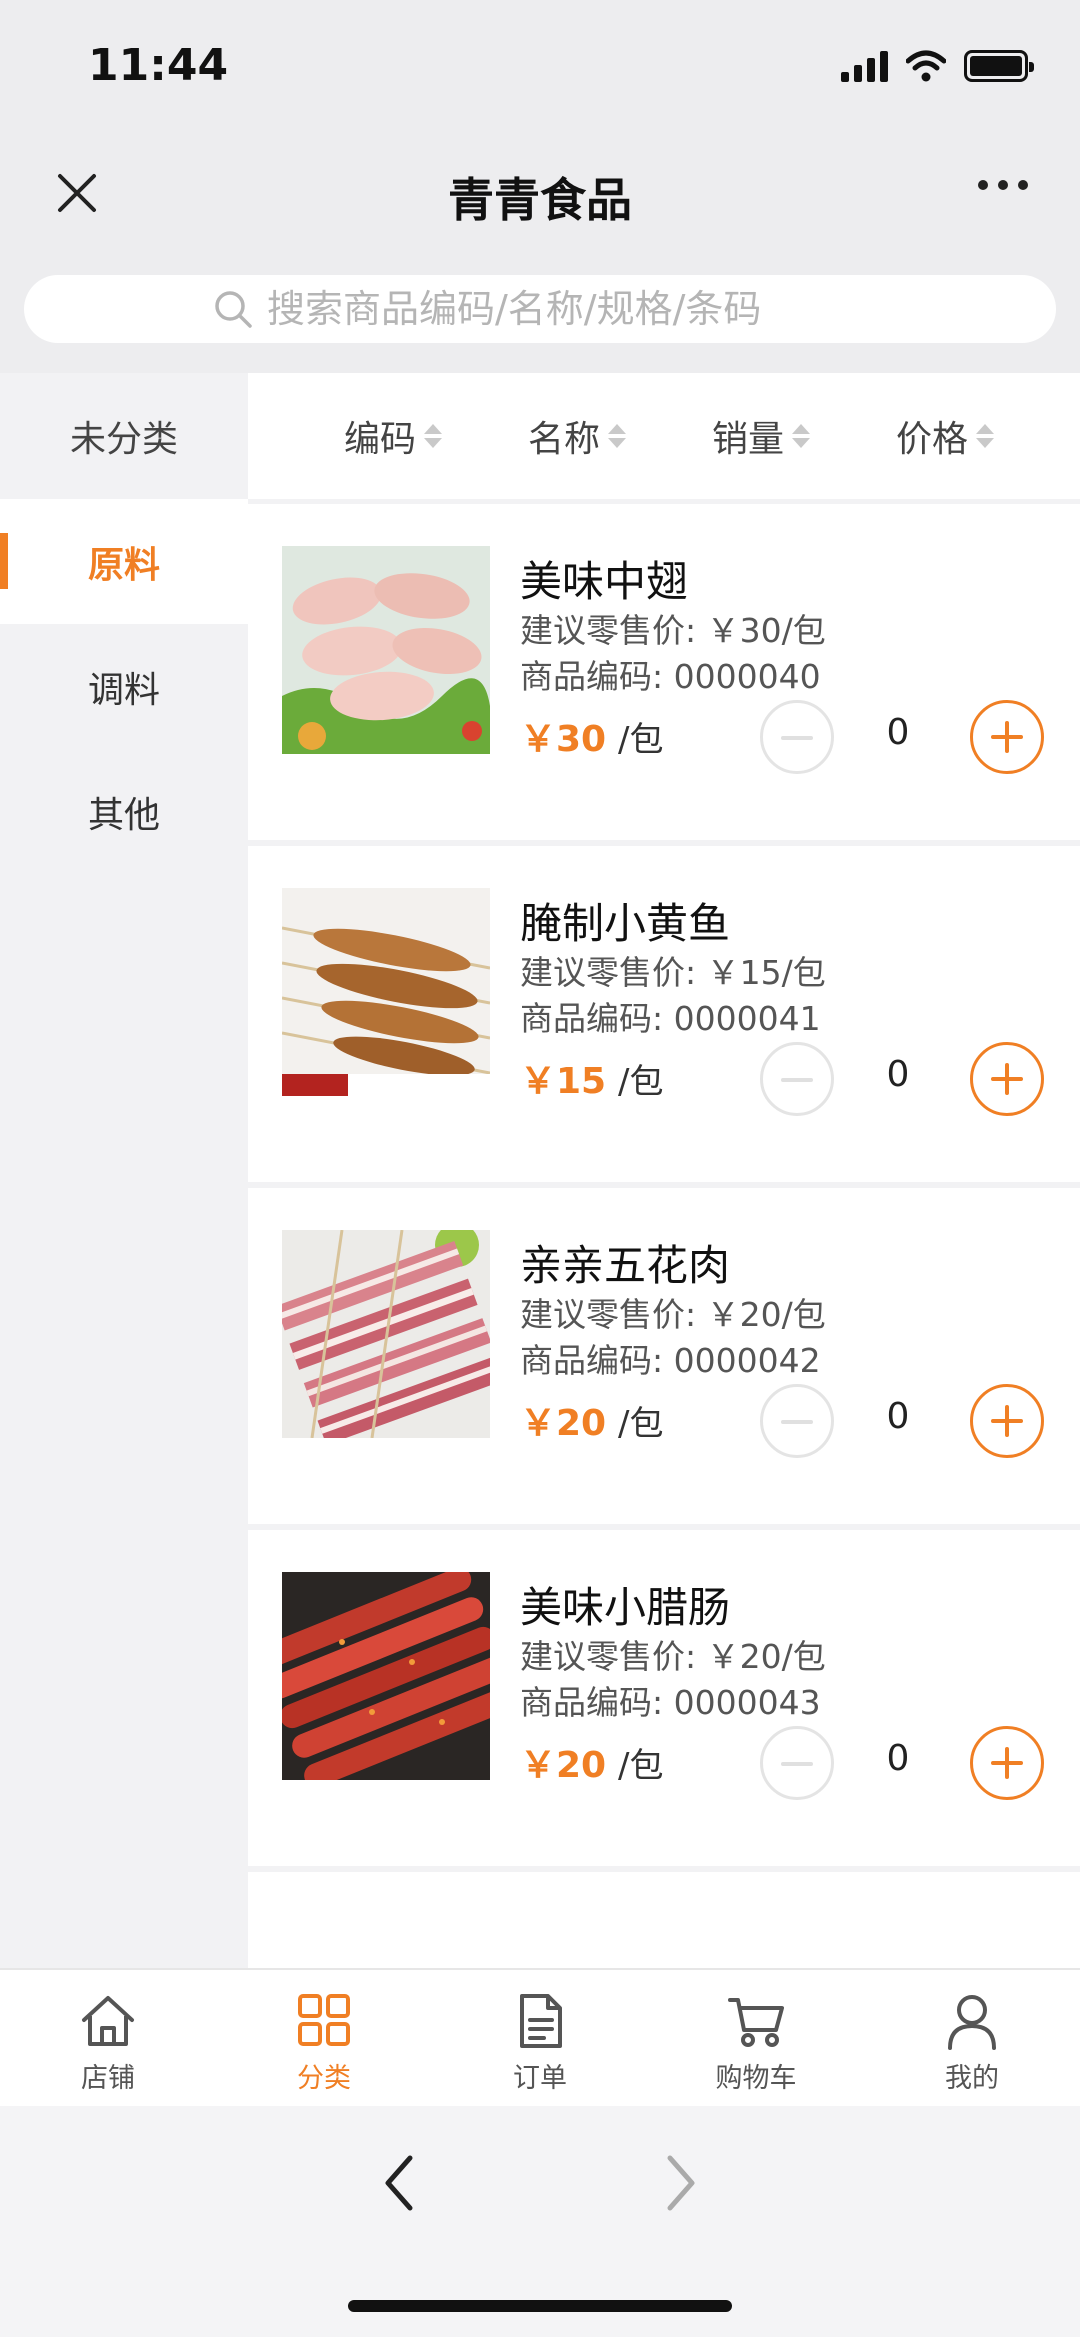 This screenshot has height=2337, width=1080. What do you see at coordinates (670, 1018) in the screenshot?
I see `product-code: 商品编码: 0000041` at bounding box center [670, 1018].